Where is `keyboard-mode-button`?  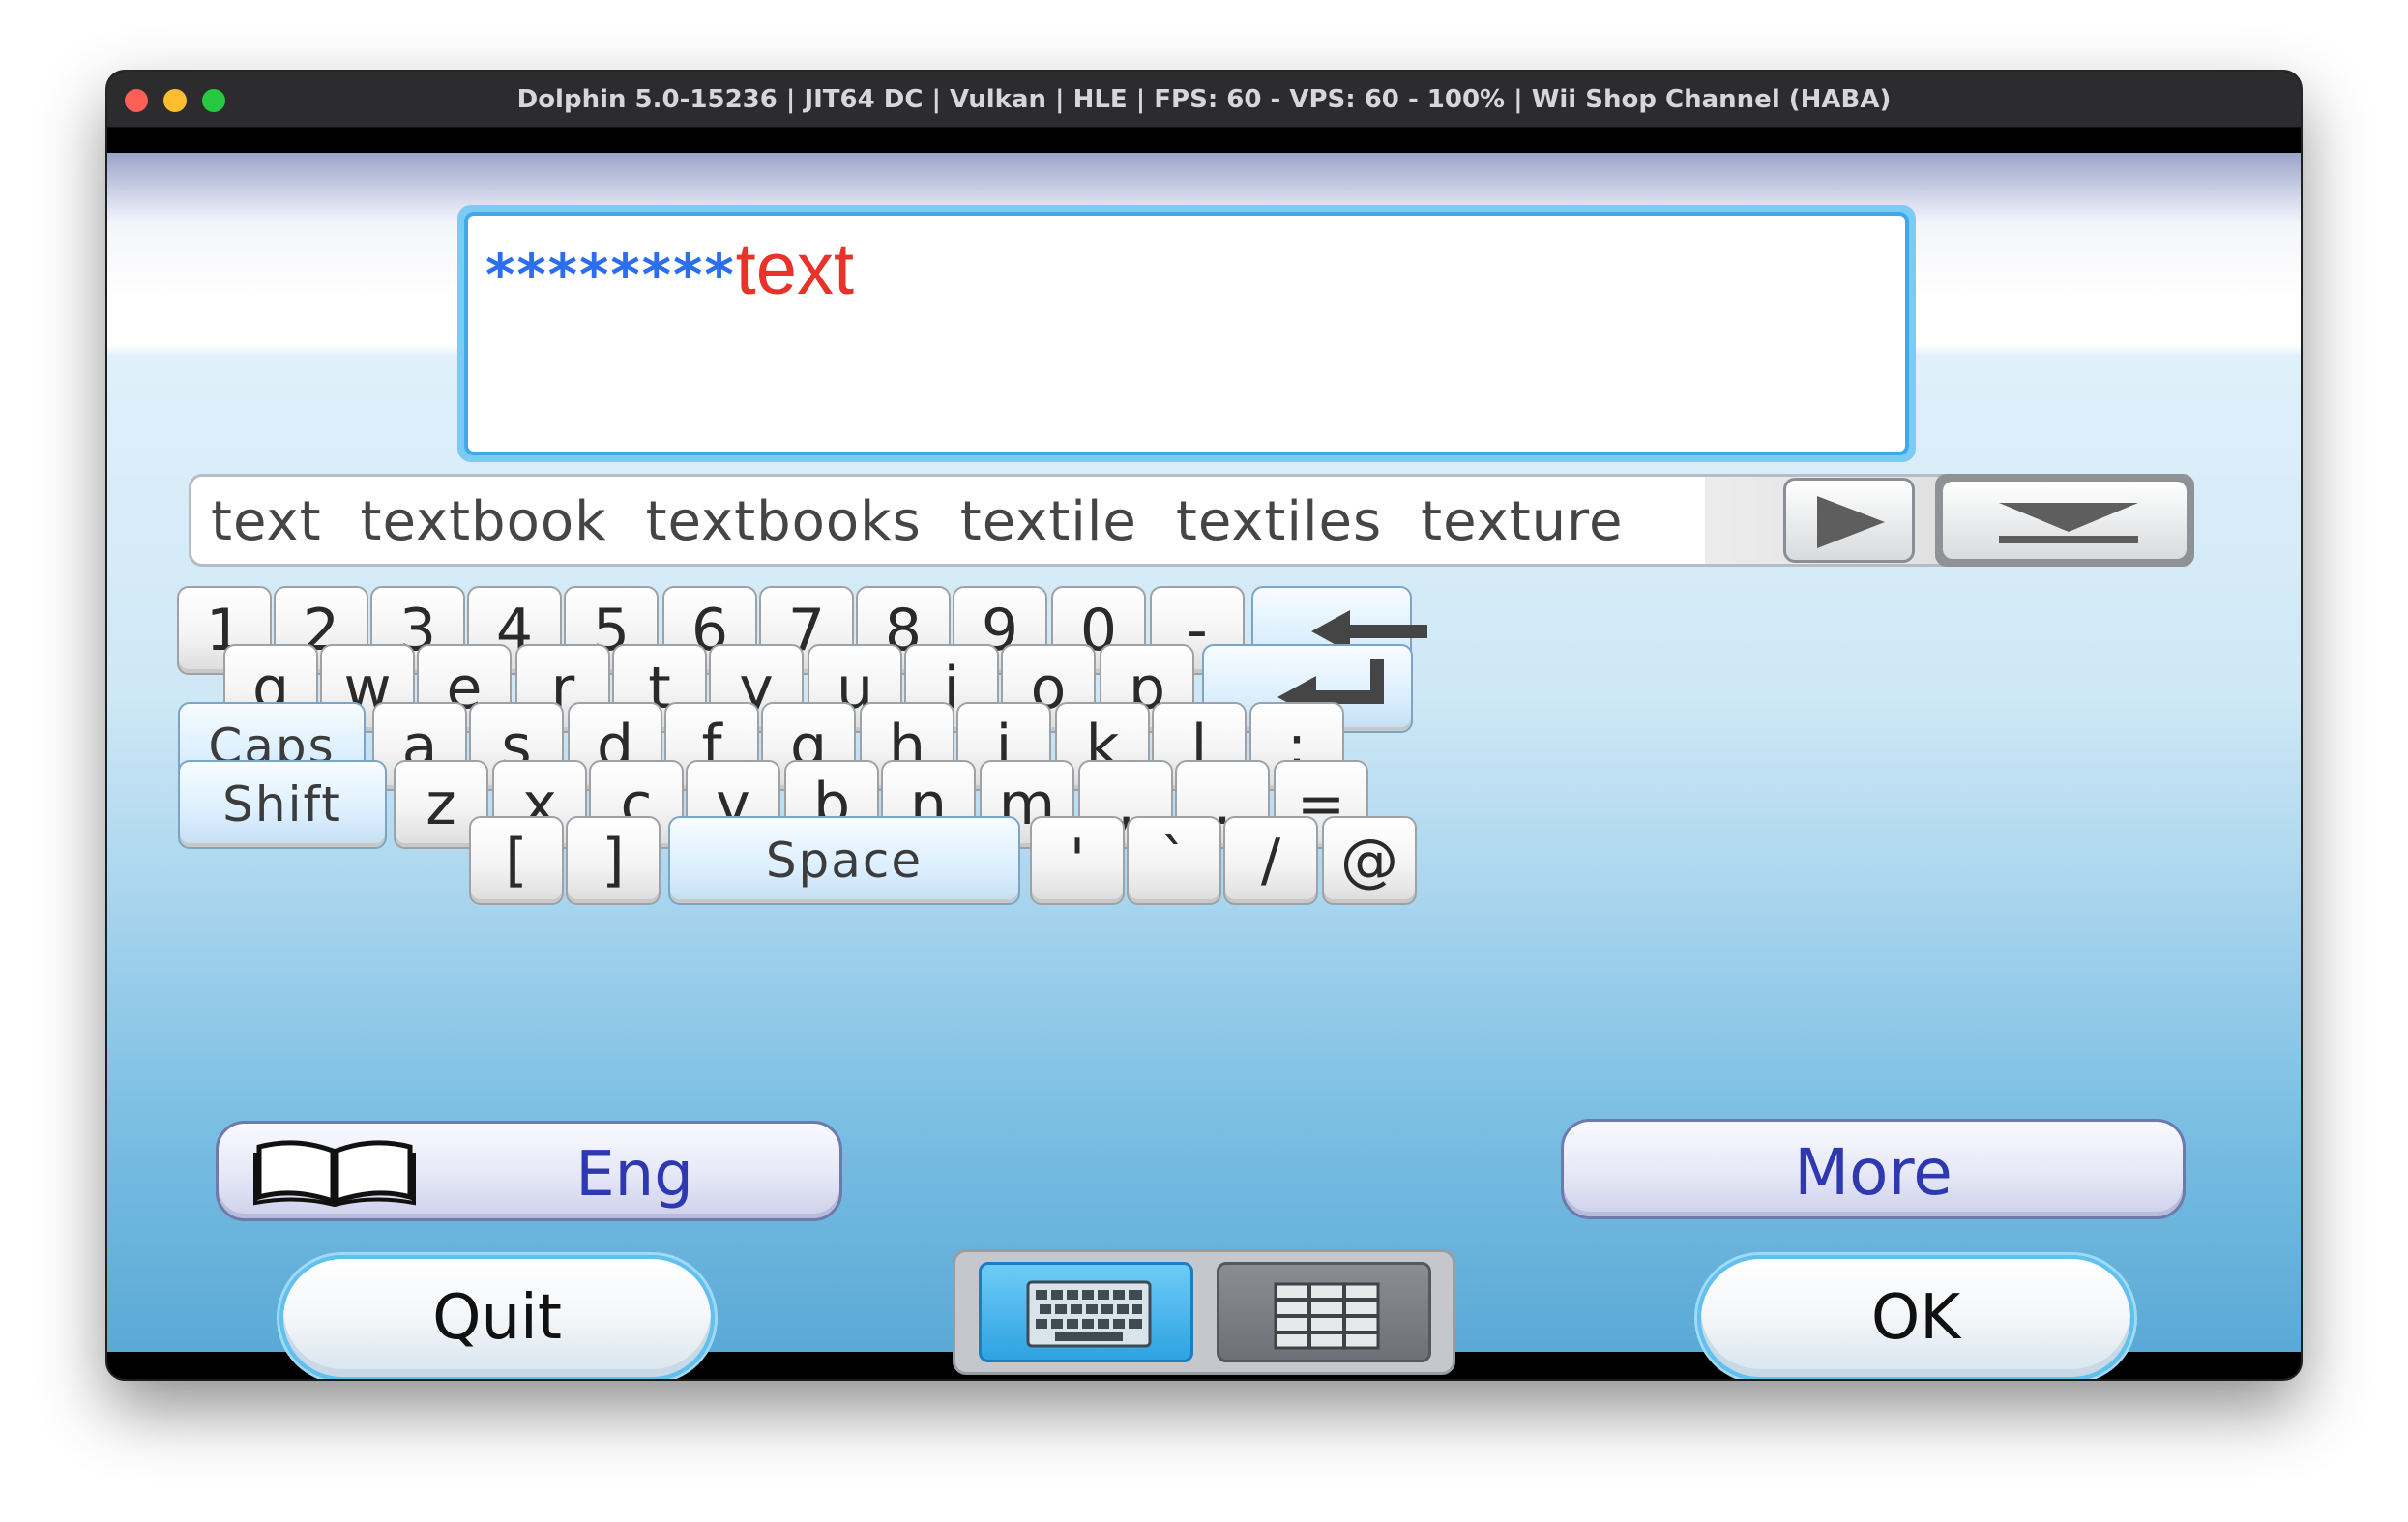
keyboard-mode-button is located at coordinates (1086, 1312).